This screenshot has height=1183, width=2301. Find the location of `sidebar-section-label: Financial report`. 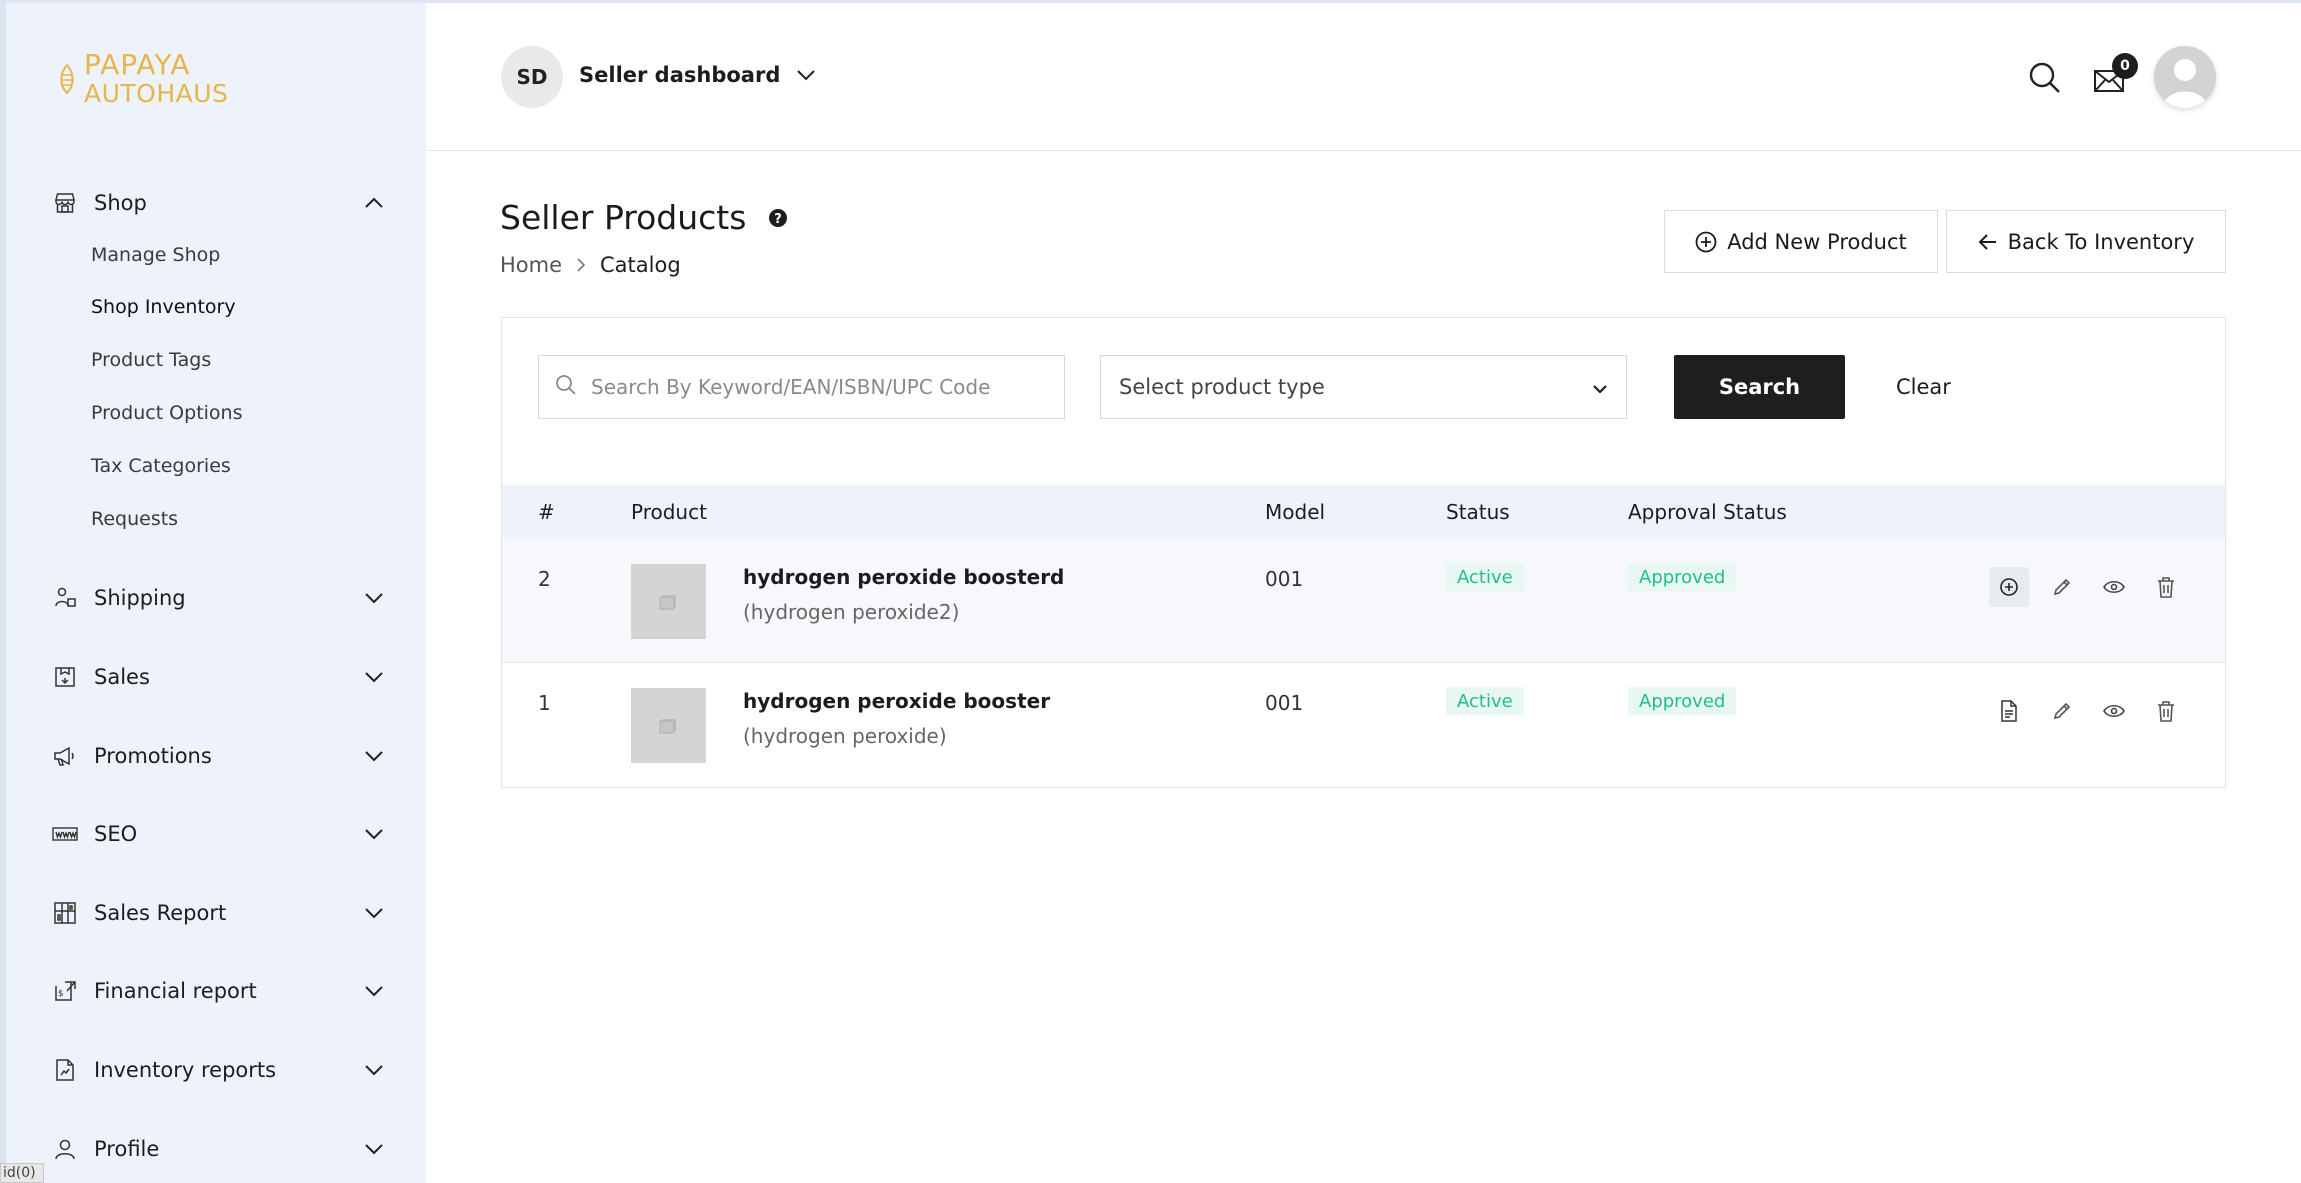

sidebar-section-label: Financial report is located at coordinates (175, 991).